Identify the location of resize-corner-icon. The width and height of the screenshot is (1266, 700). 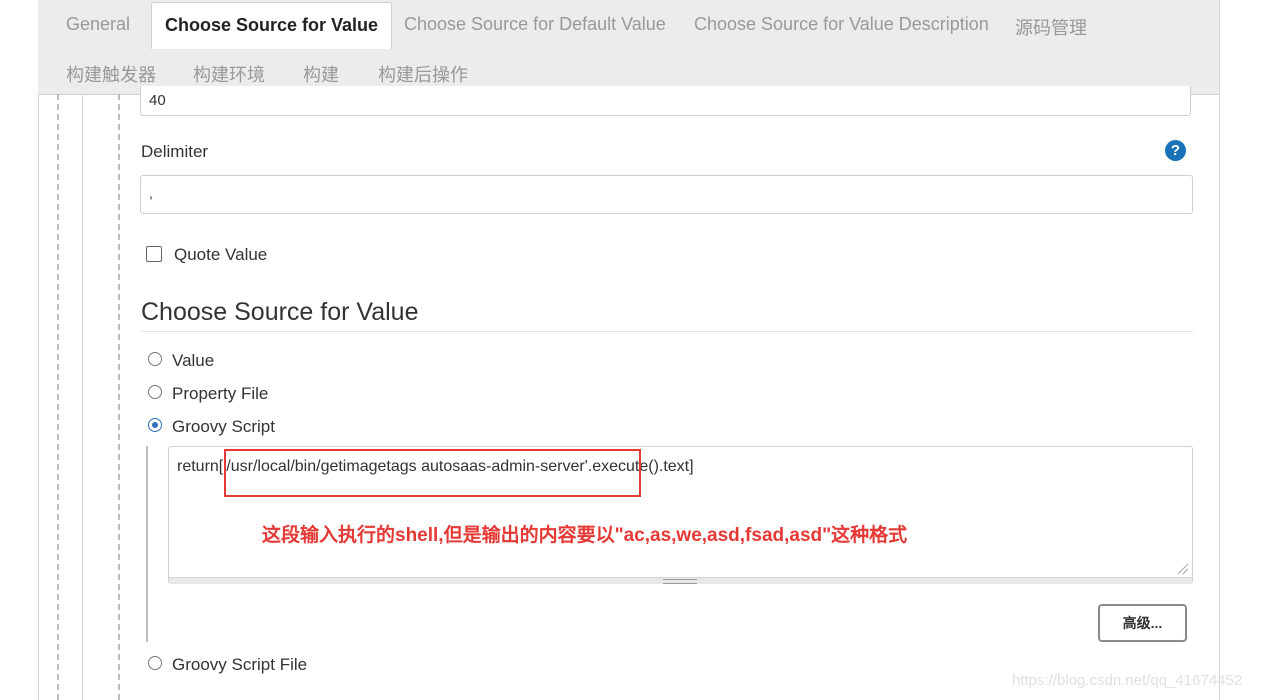
(1183, 569).